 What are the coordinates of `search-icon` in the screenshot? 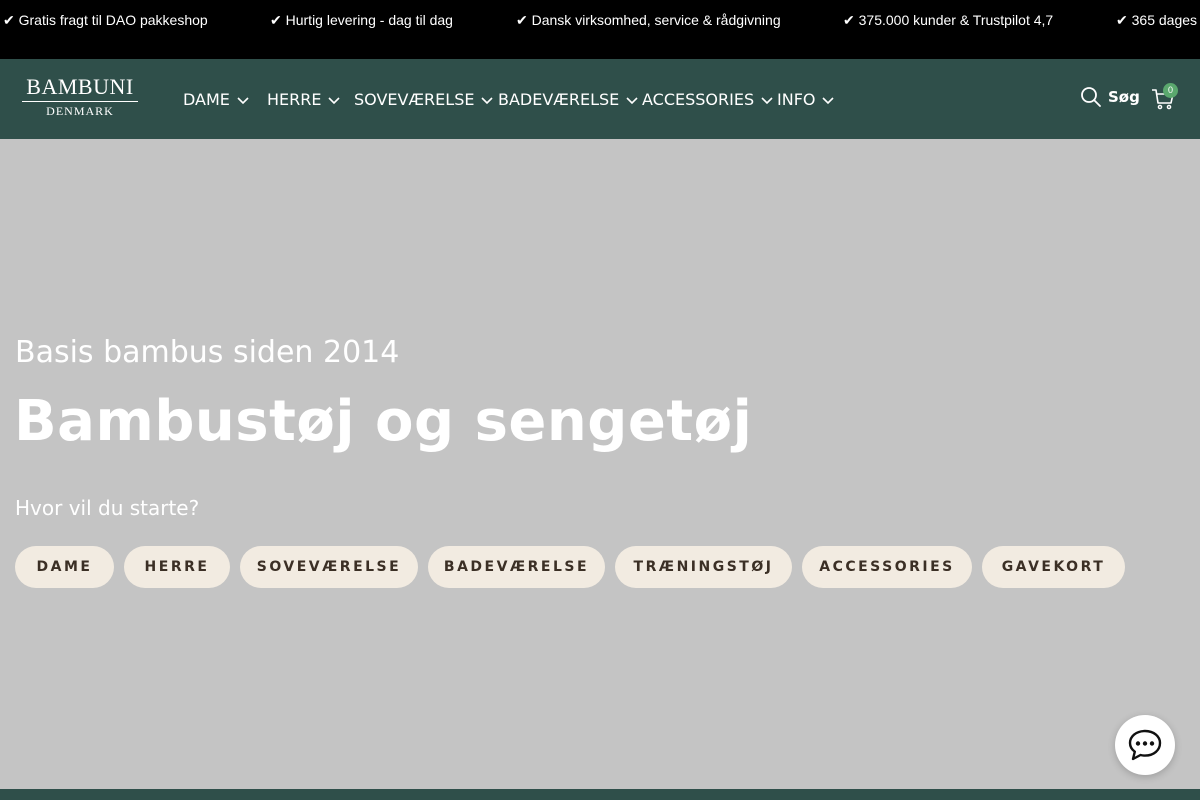 It's located at (1091, 97).